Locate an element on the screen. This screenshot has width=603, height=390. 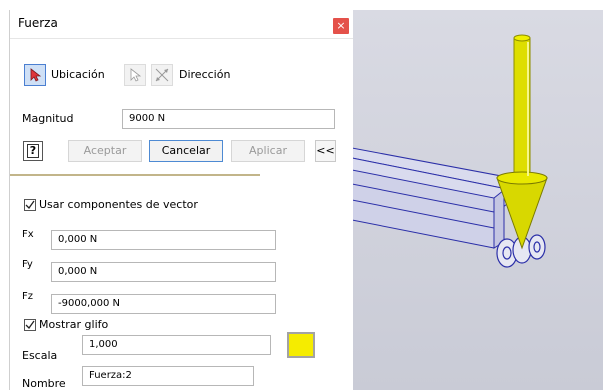
location-select-button is located at coordinates (35, 75).